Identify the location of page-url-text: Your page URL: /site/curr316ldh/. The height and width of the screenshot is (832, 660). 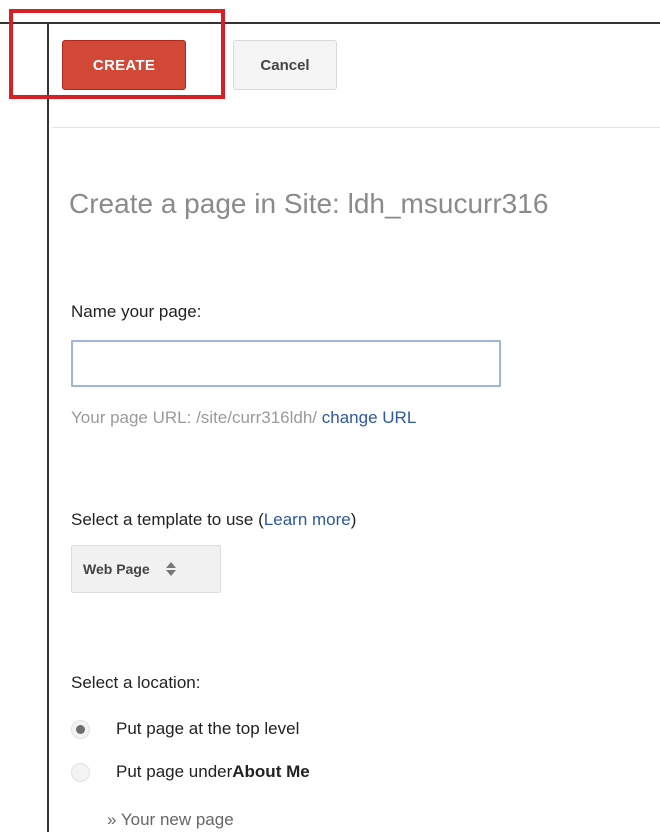
(194, 417).